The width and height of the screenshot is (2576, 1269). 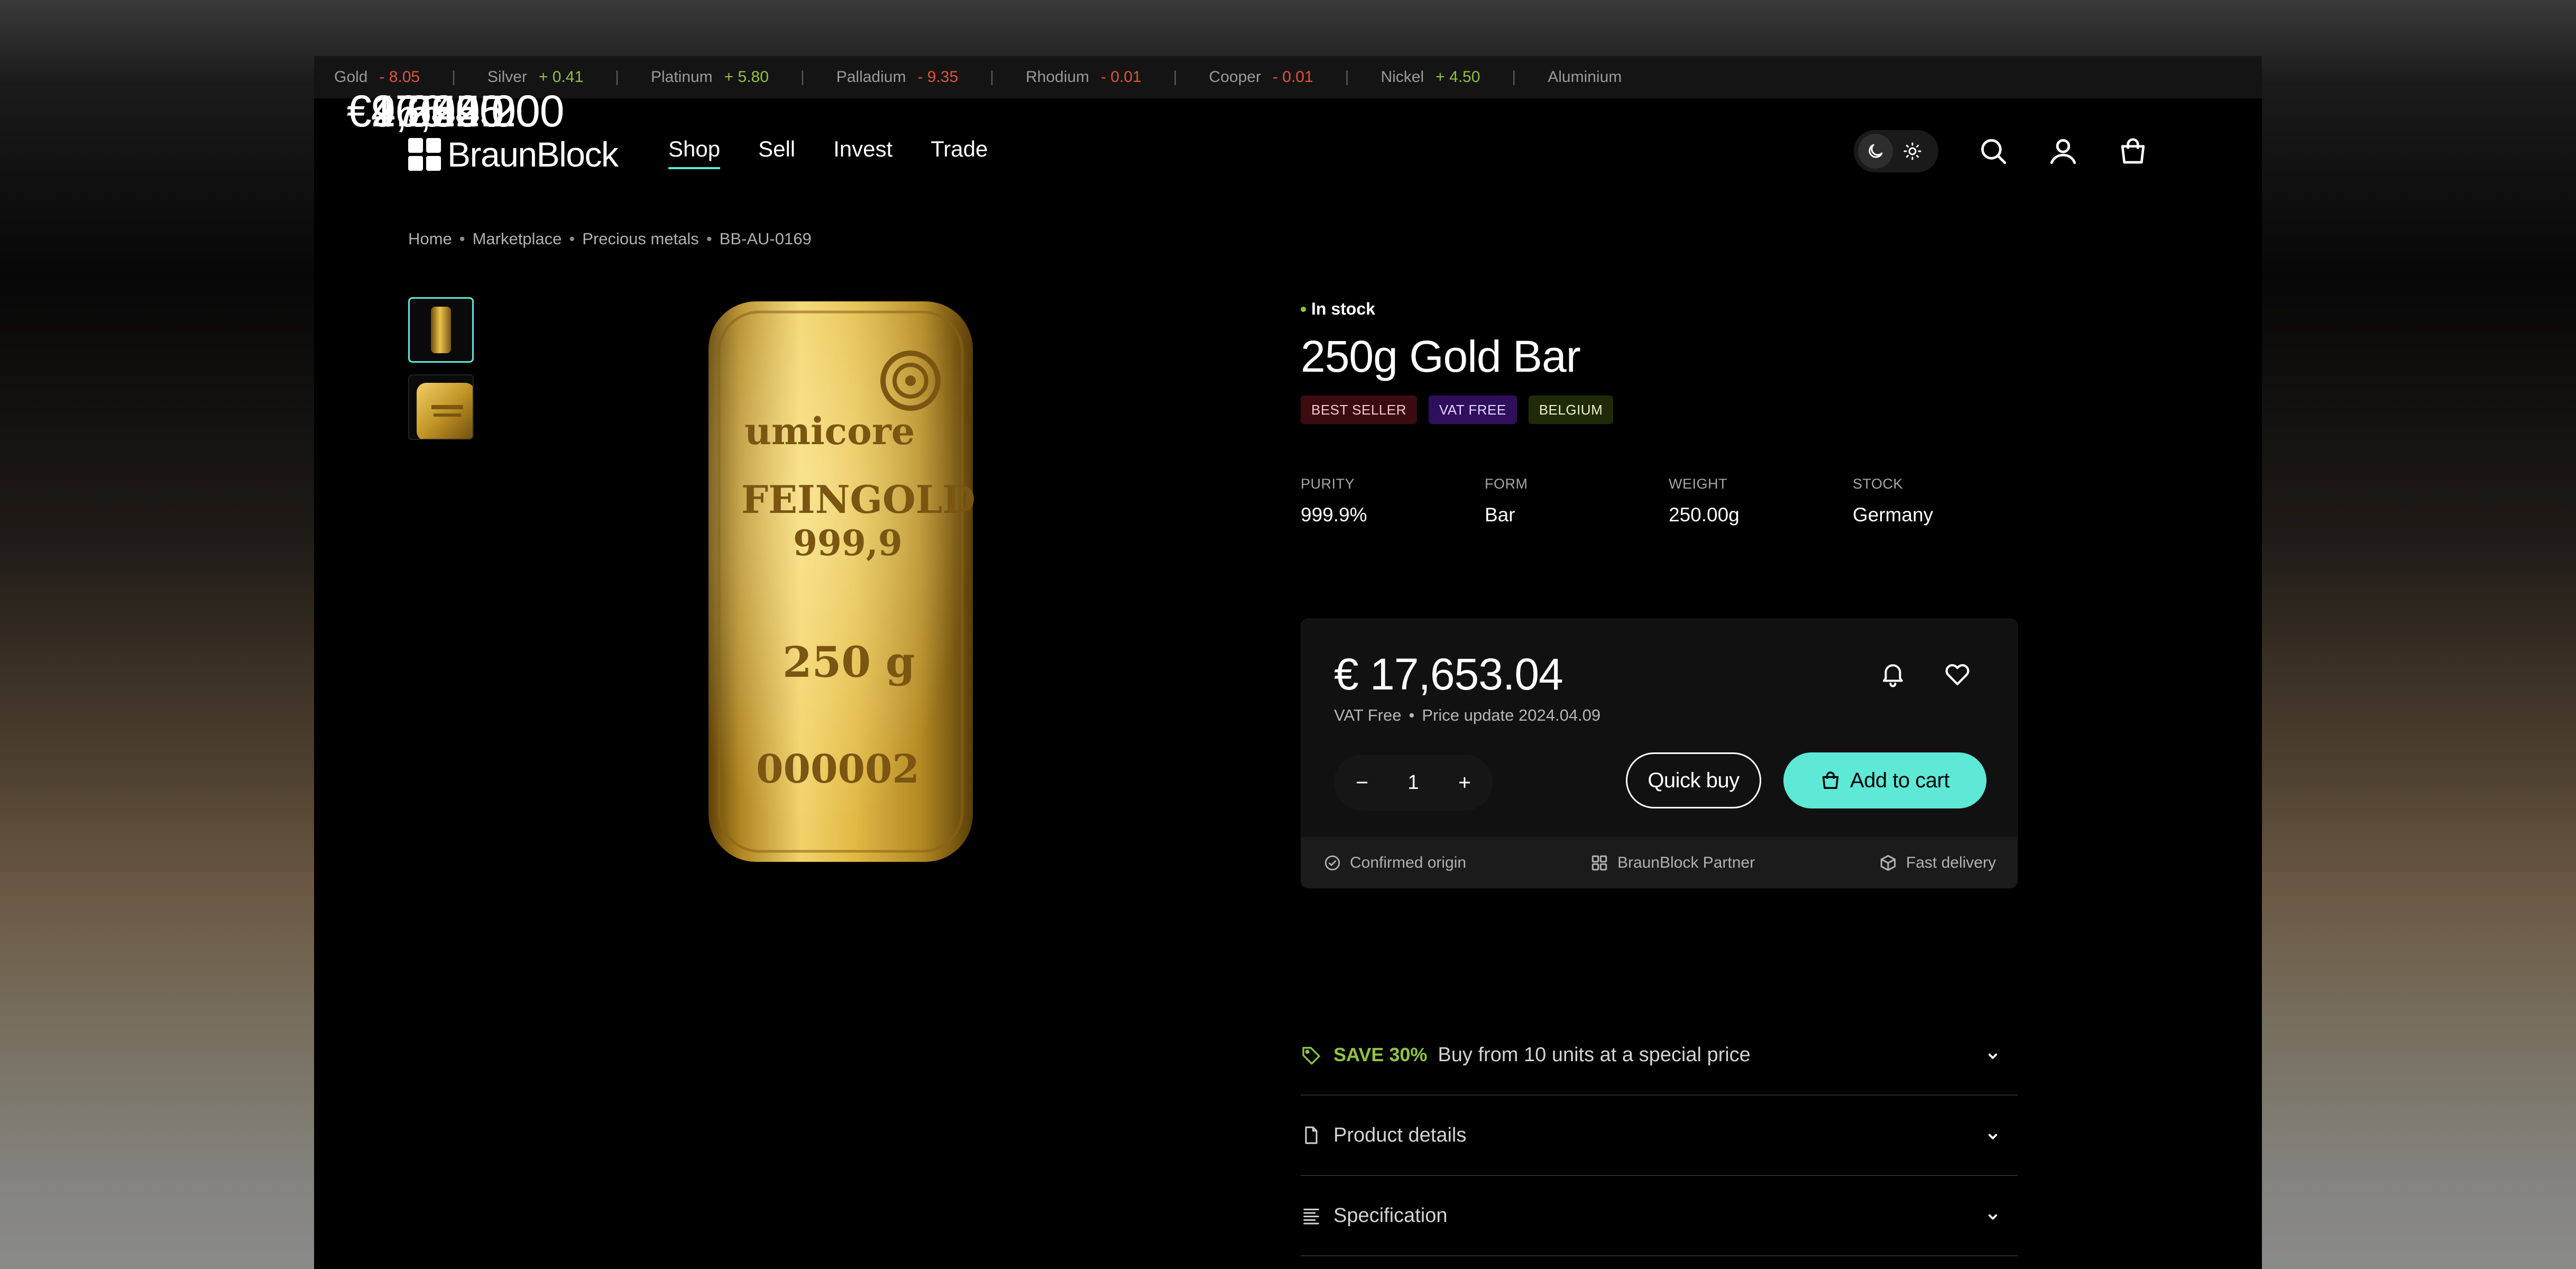 I want to click on badge-origin: BELGIUM, so click(x=1571, y=410).